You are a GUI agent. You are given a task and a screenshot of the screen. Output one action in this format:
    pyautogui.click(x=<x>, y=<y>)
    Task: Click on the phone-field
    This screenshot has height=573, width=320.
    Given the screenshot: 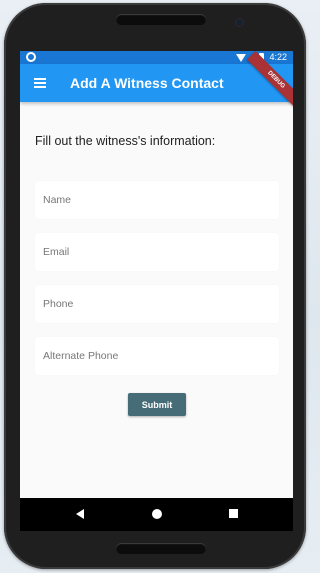 What is the action you would take?
    pyautogui.click(x=157, y=304)
    